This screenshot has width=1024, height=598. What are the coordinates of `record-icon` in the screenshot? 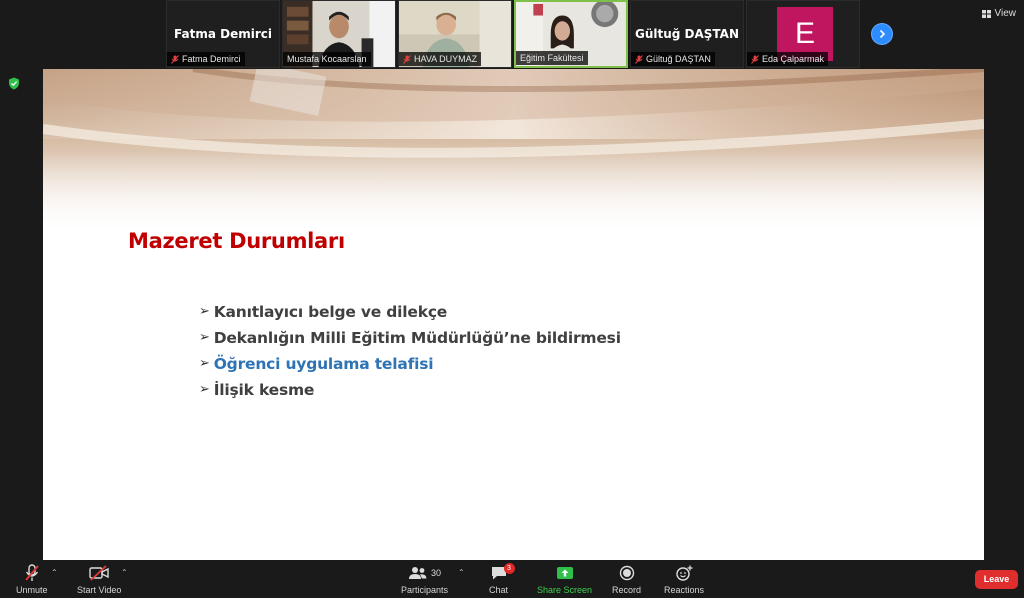 It's located at (626, 573).